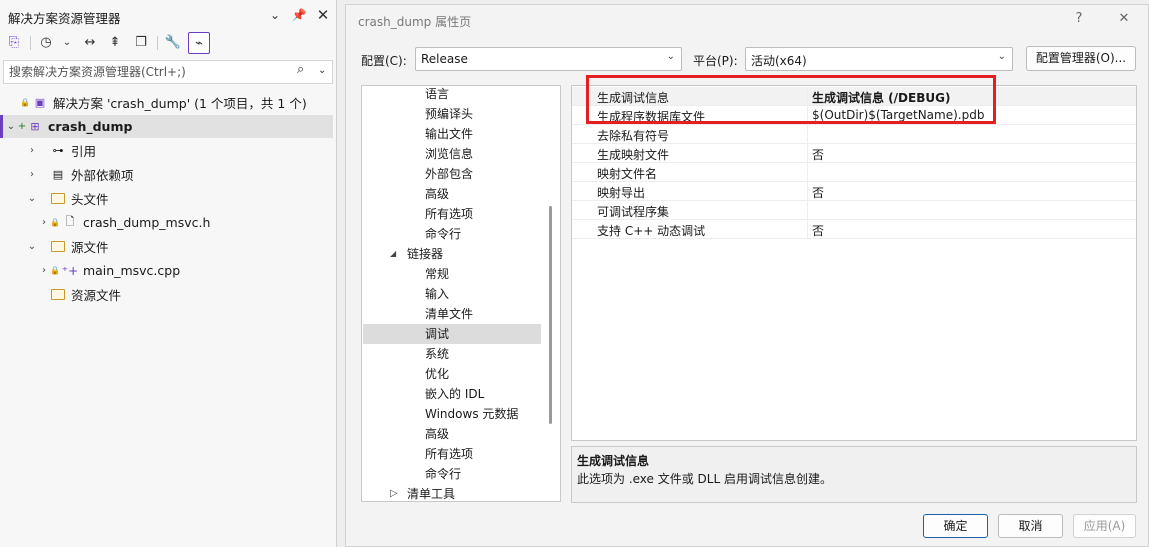 This screenshot has width=1149, height=547. I want to click on nav-item: 优化, so click(437, 374).